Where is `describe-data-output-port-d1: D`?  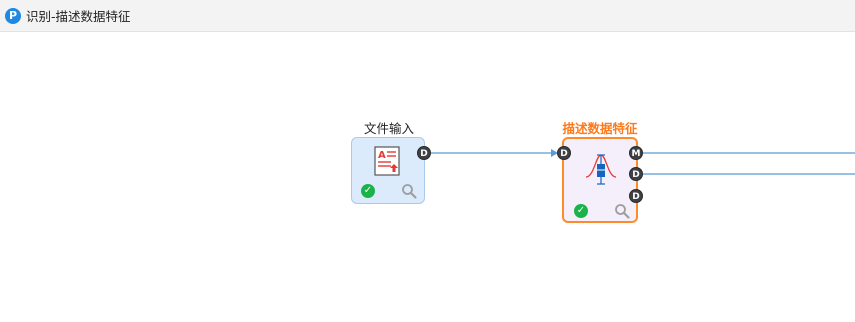
describe-data-output-port-d1: D is located at coordinates (636, 174).